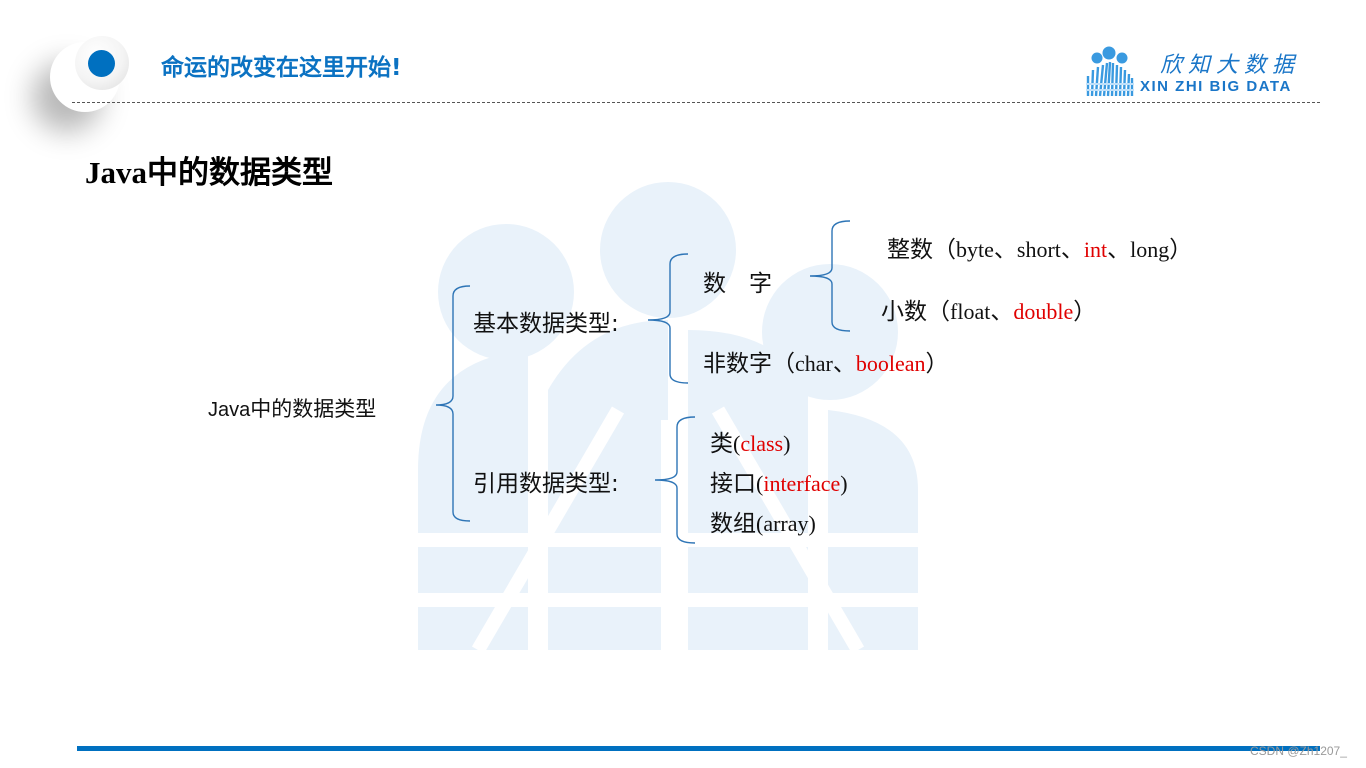 This screenshot has height=768, width=1366. I want to click on type-boolean: boolean, so click(890, 363).